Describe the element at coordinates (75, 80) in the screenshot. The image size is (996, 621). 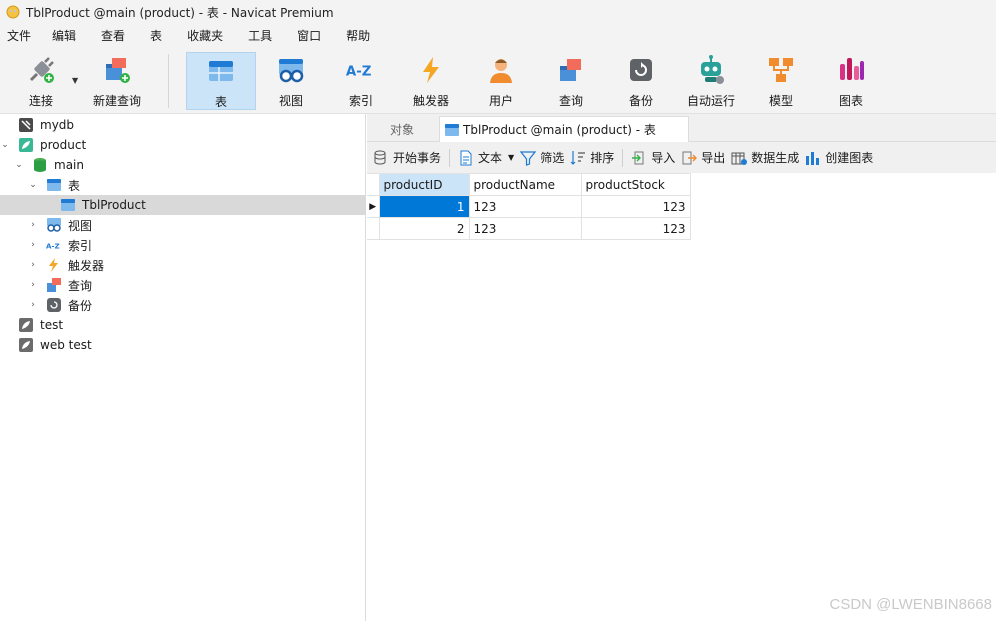
I see `connect-dropdown-icon: ▼` at that location.